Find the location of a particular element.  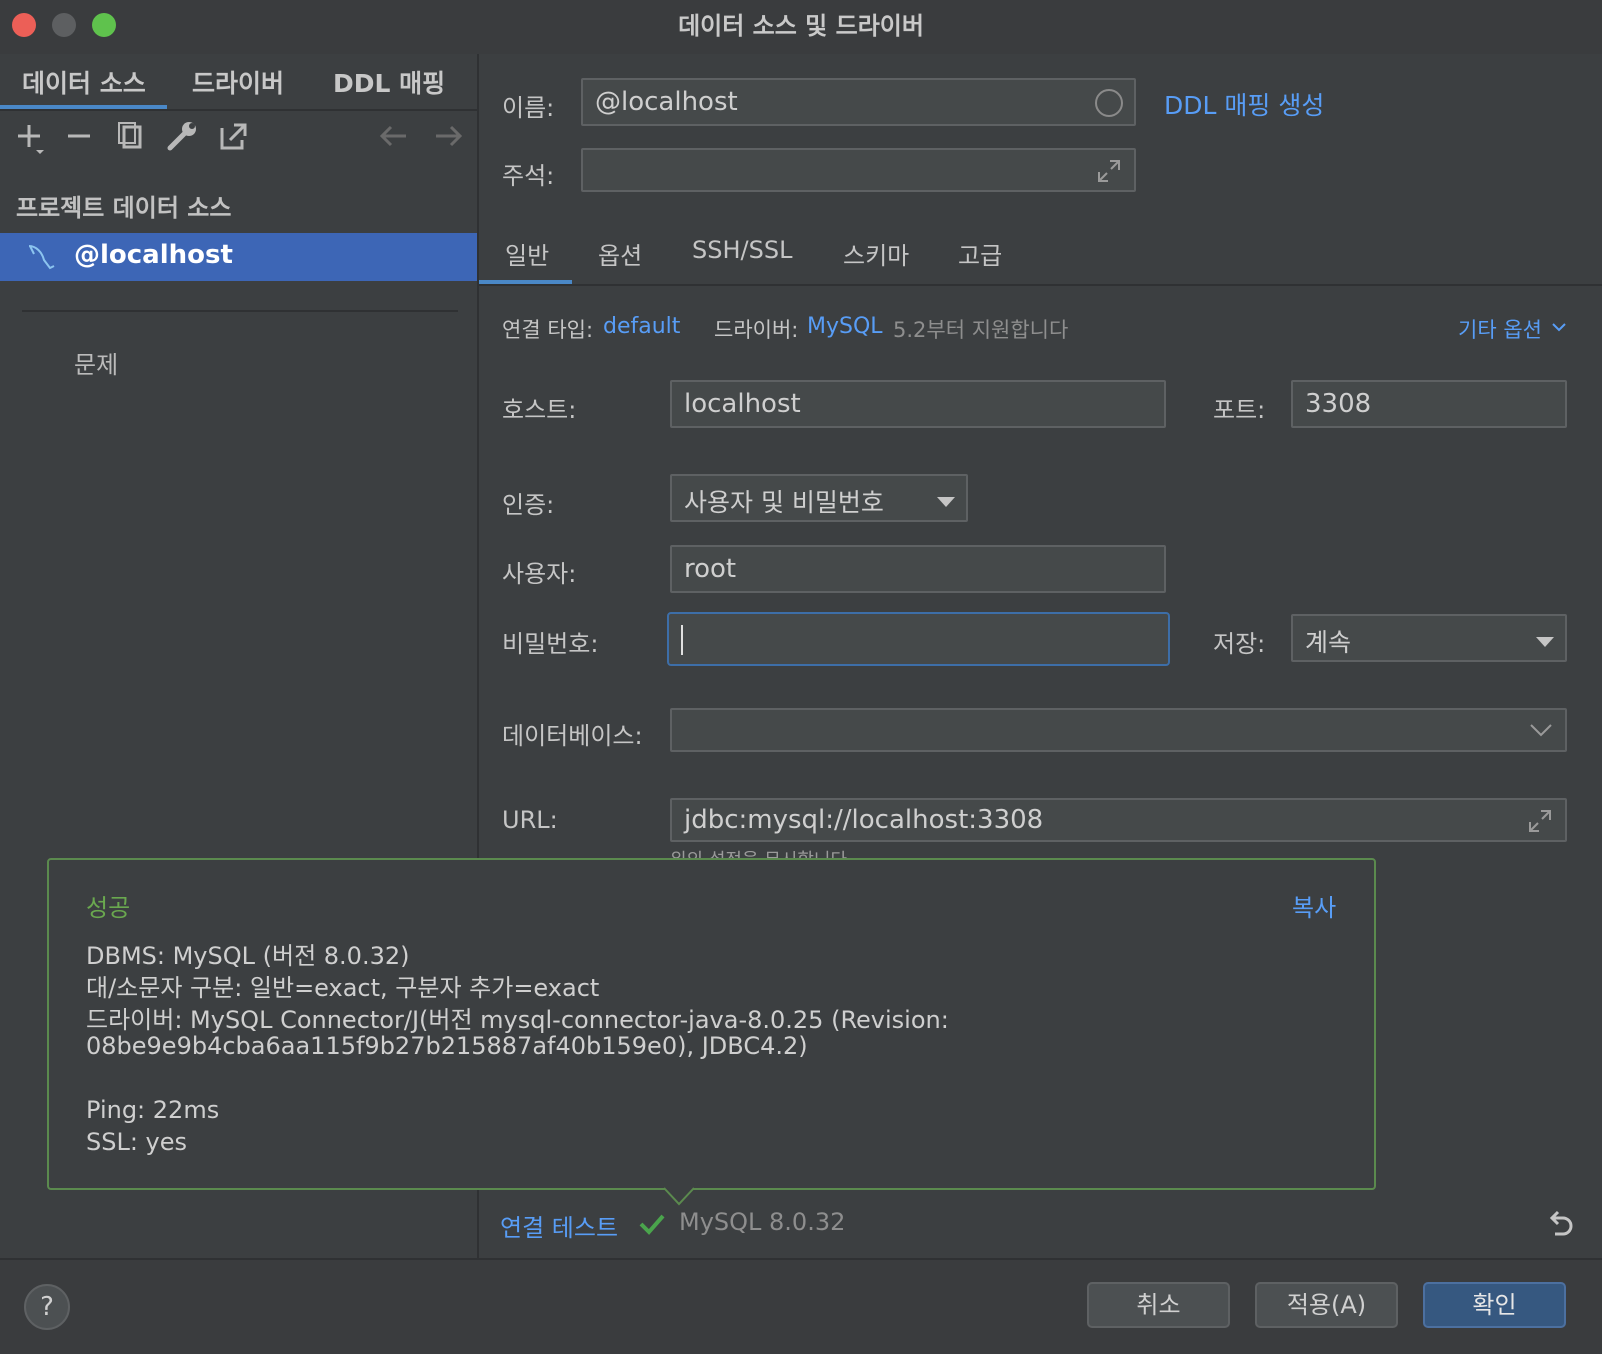

checkmark-icon is located at coordinates (652, 1226).